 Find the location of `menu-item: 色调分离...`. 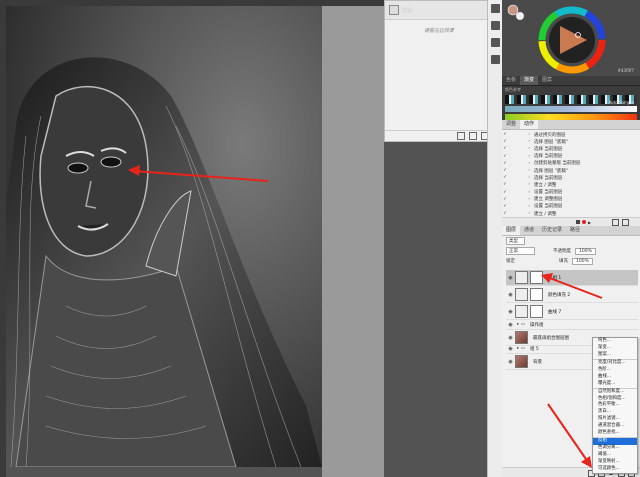

menu-item: 色调分离... is located at coordinates (615, 448).